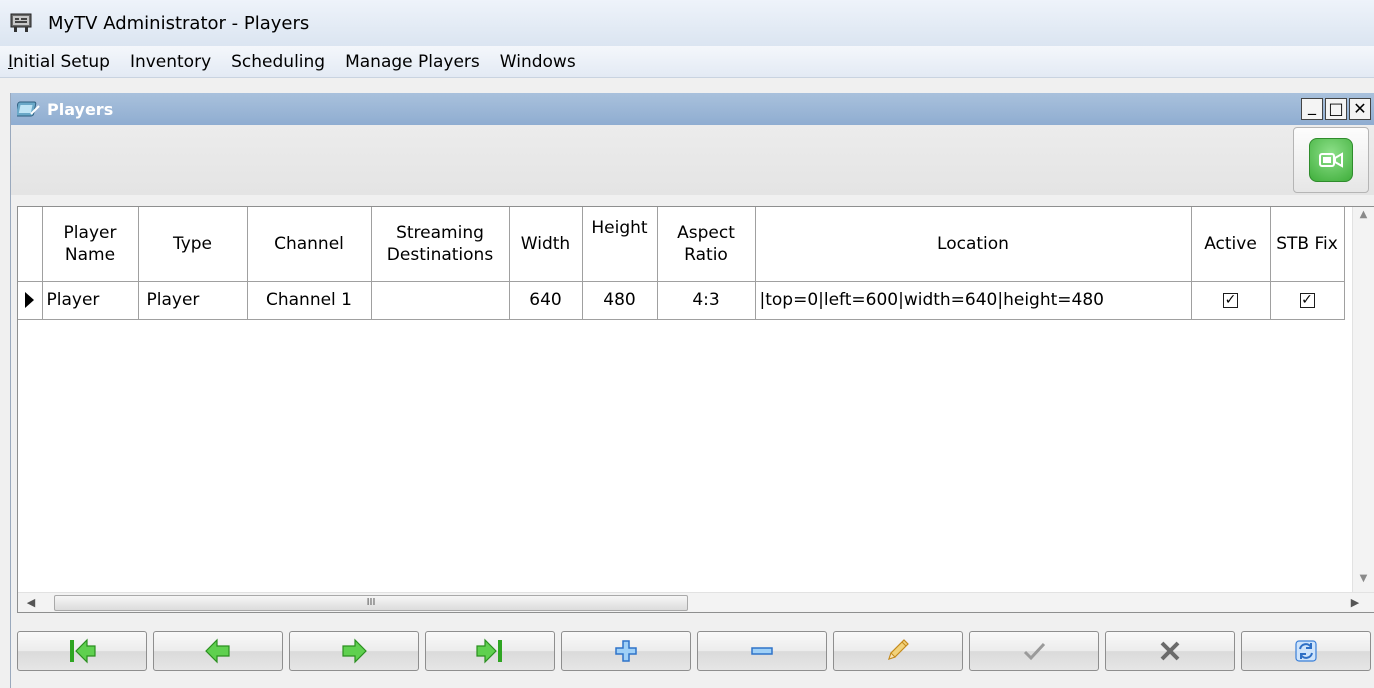 The image size is (1374, 688). What do you see at coordinates (973, 300) in the screenshot?
I see `cell-location: |top=0|left=600|width=640|height=480` at bounding box center [973, 300].